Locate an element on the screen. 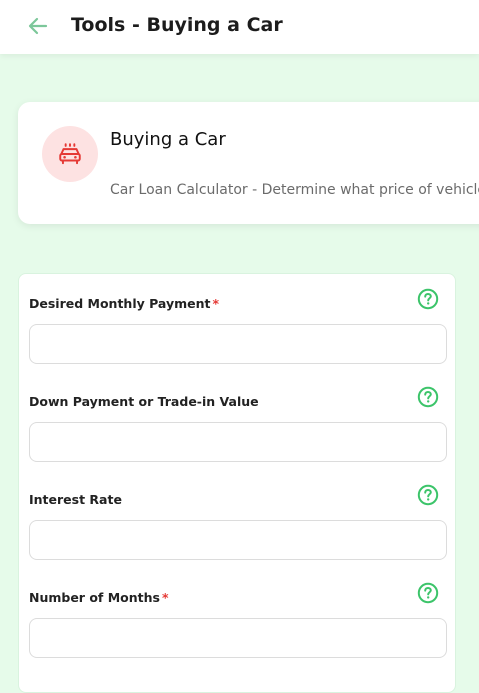 The width and height of the screenshot is (479, 693). field-label: Down Payment or Trade-in Value is located at coordinates (144, 401).